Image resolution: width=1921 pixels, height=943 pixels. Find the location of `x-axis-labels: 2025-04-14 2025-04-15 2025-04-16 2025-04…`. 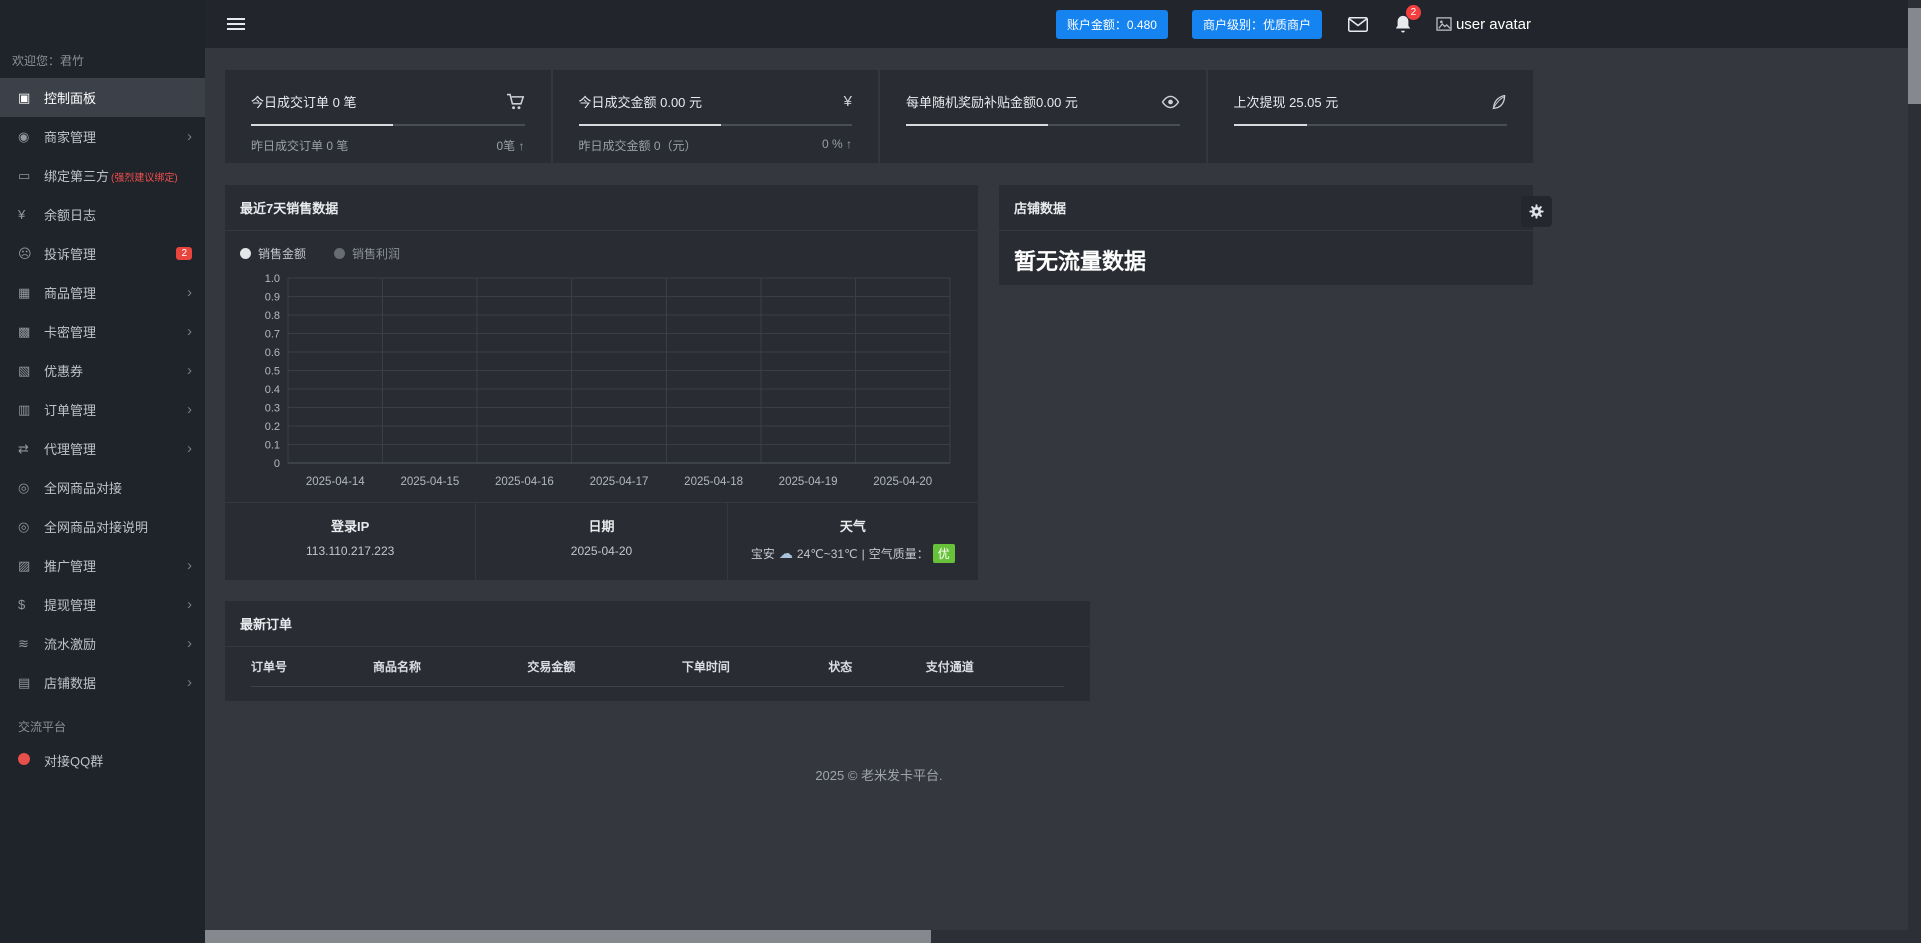

x-axis-labels: 2025-04-14 2025-04-15 2025-04-16 2025-04… is located at coordinates (618, 482).